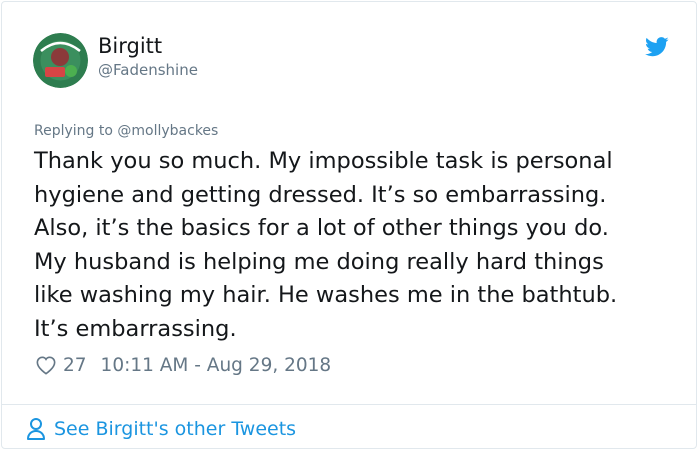  I want to click on reply-mention-link: @mollybackes, so click(167, 131).